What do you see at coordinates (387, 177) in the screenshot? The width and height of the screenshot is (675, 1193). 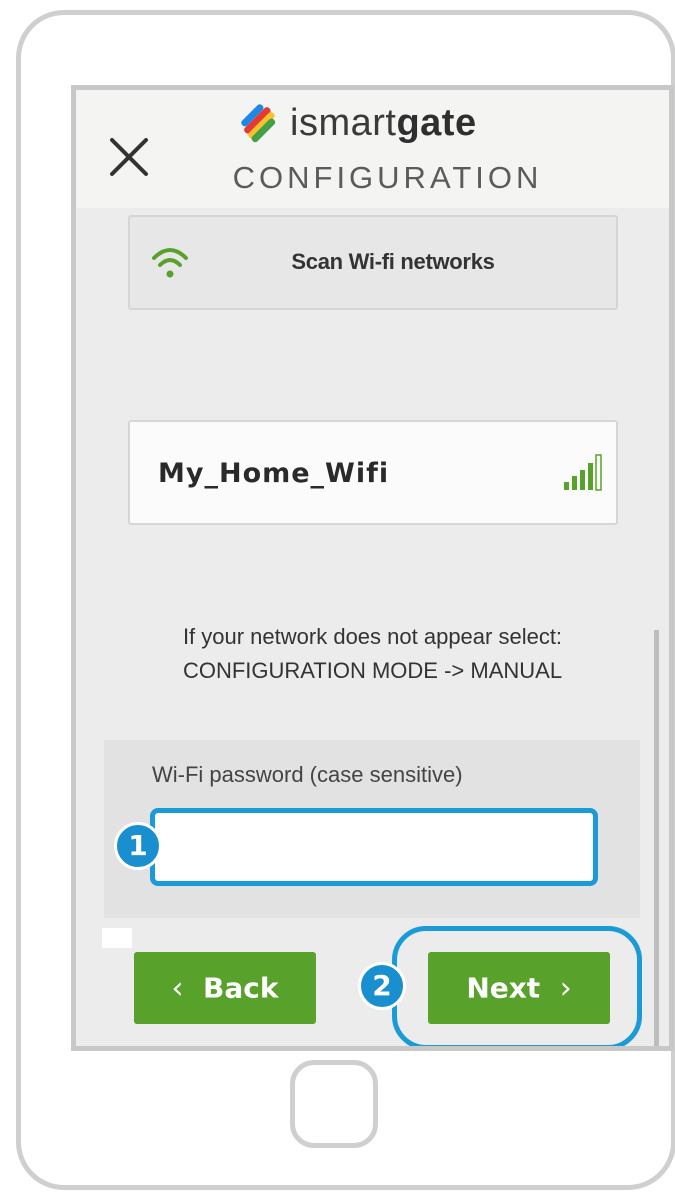 I see `page-title: CONFIGURATION` at bounding box center [387, 177].